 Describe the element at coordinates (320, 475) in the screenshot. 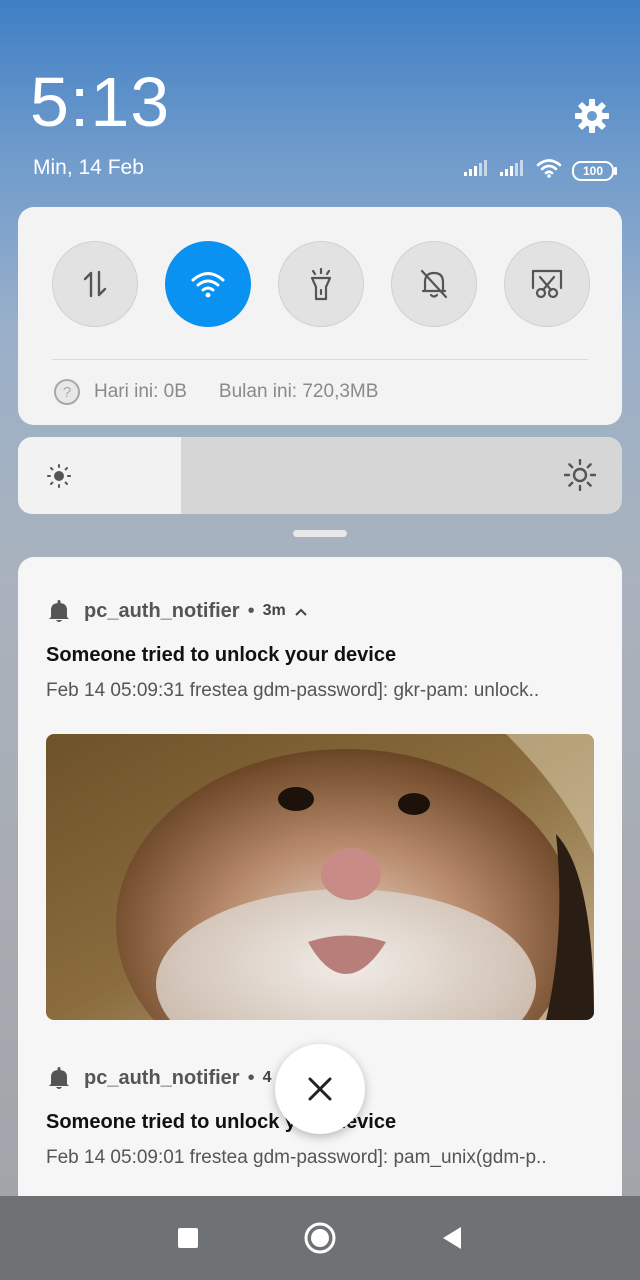

I see `brightness-slider` at that location.